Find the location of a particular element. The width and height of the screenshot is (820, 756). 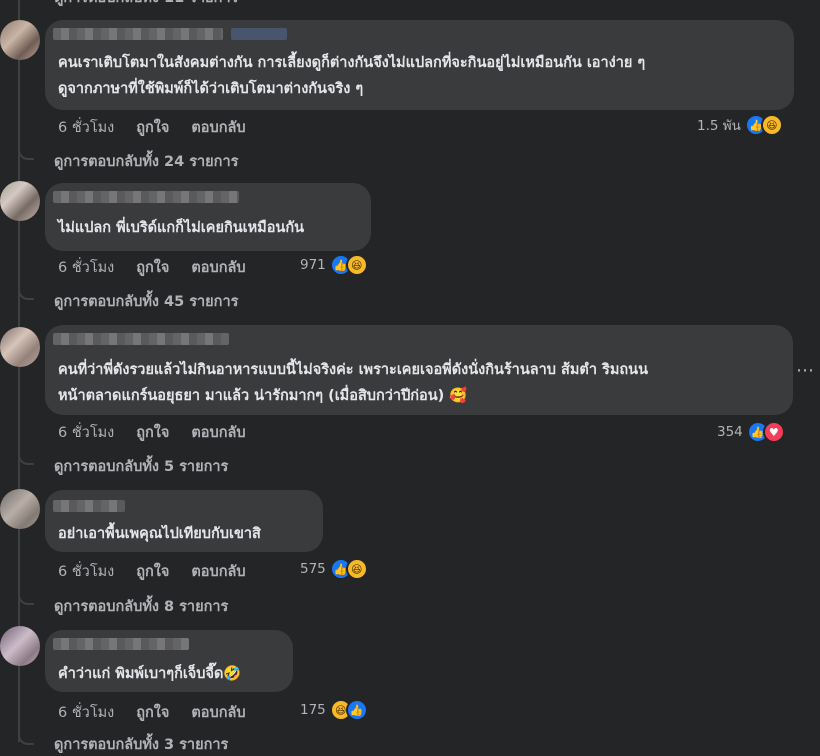

reaction-count: 354 is located at coordinates (730, 432).